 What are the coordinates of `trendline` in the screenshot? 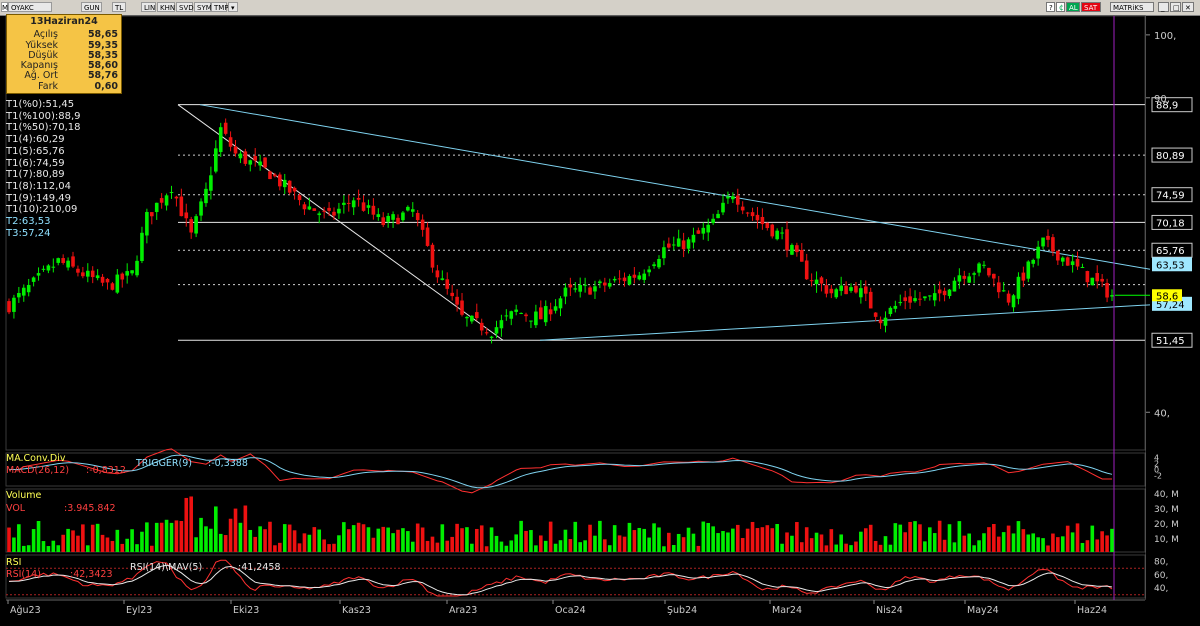 It's located at (845, 322).